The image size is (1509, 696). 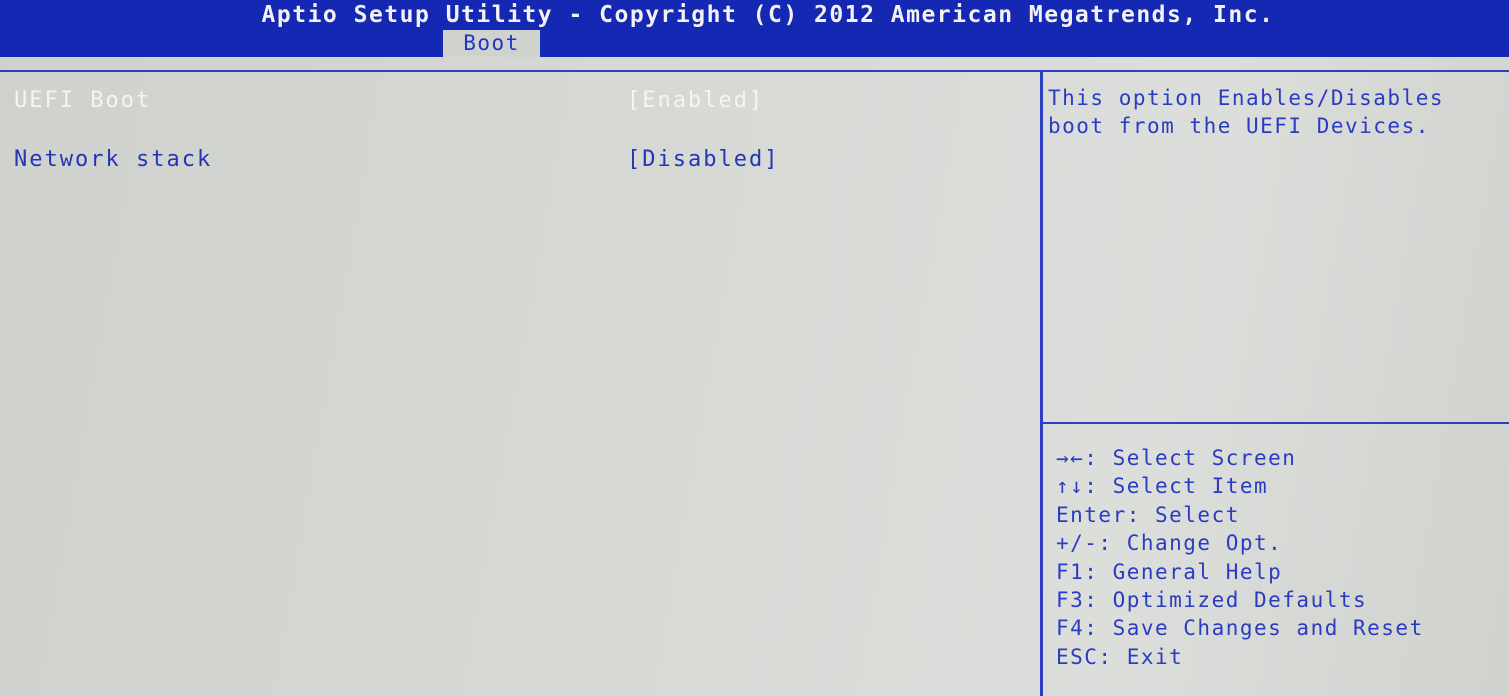 What do you see at coordinates (1276, 423) in the screenshot?
I see `help-divider` at bounding box center [1276, 423].